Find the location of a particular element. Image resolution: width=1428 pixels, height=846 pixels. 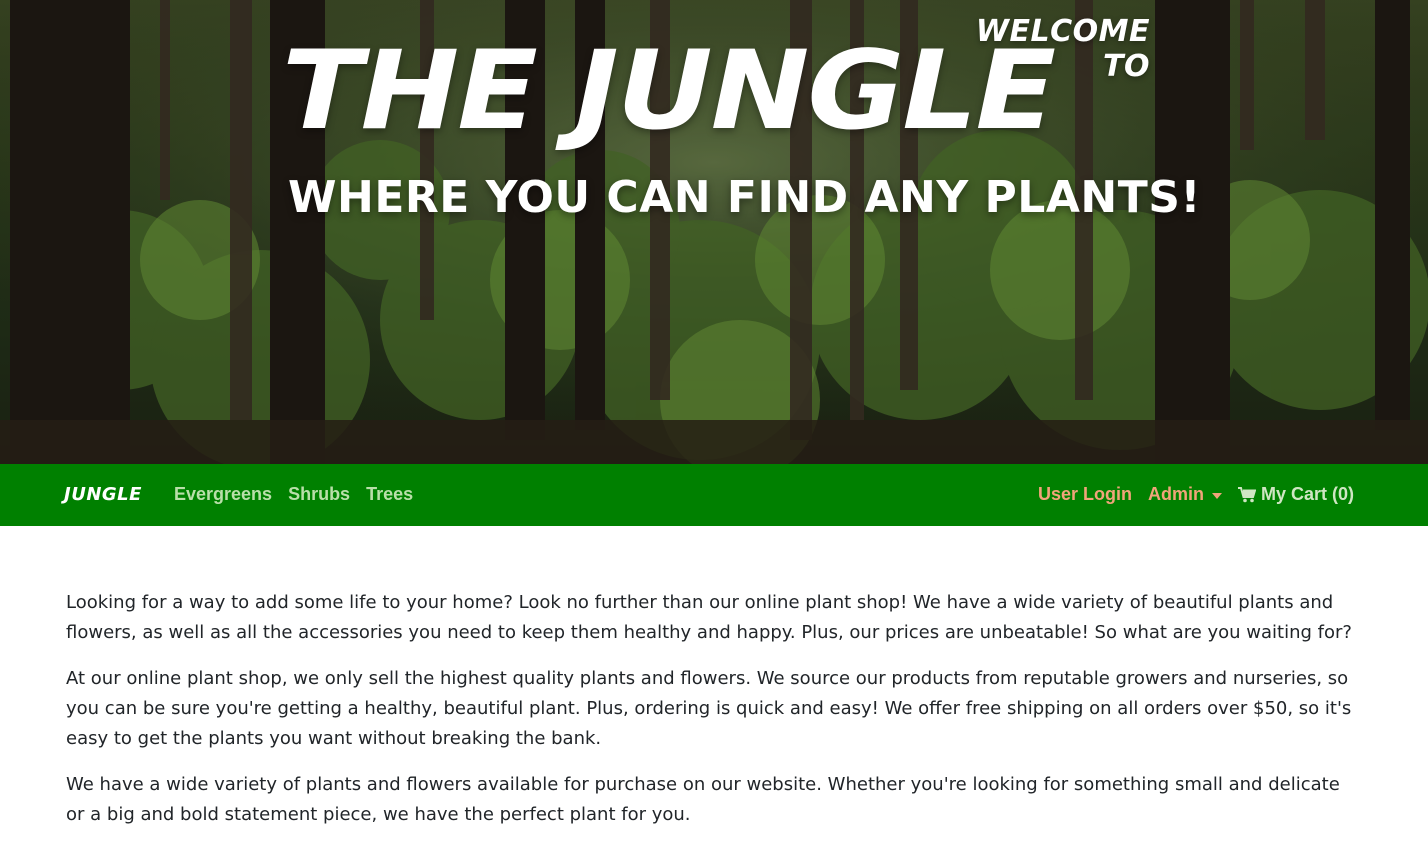

admin-dropdown-toggle: Admin is located at coordinates (1185, 494).